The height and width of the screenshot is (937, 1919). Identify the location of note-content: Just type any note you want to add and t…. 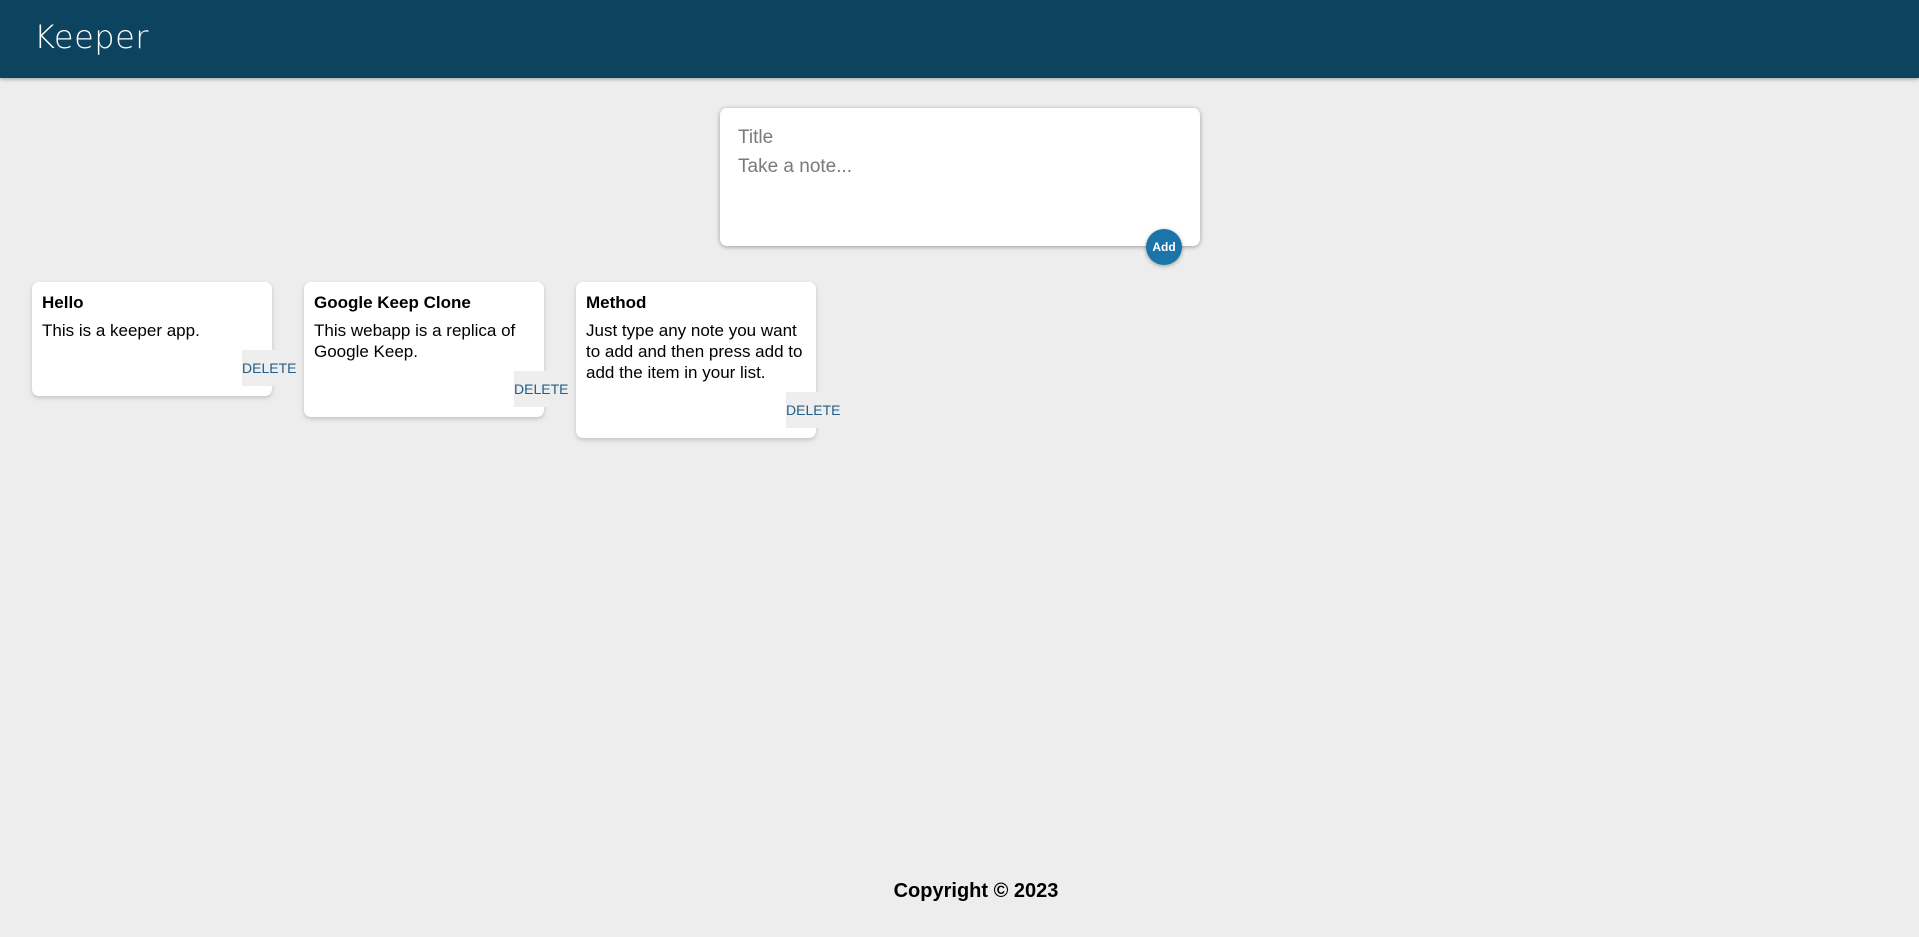
(694, 351).